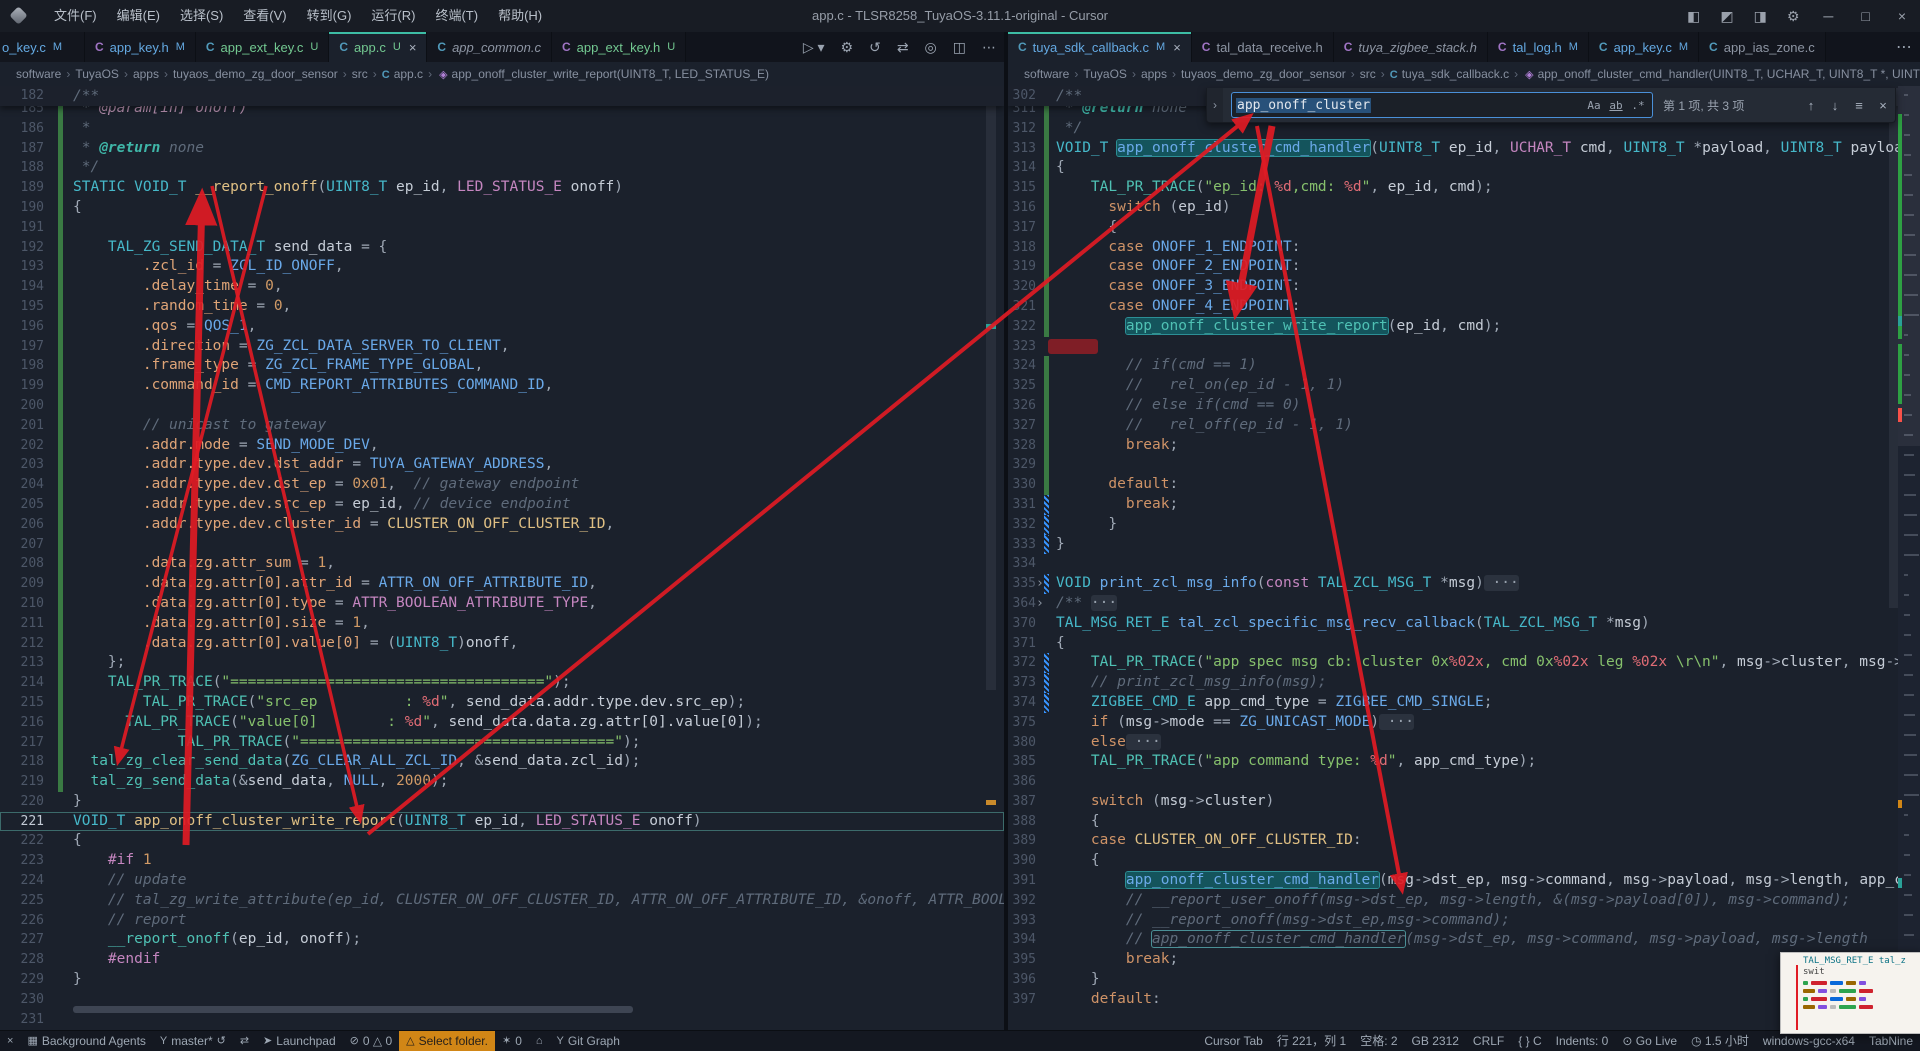  What do you see at coordinates (847, 47) in the screenshot?
I see `gear-icon: ⚙` at bounding box center [847, 47].